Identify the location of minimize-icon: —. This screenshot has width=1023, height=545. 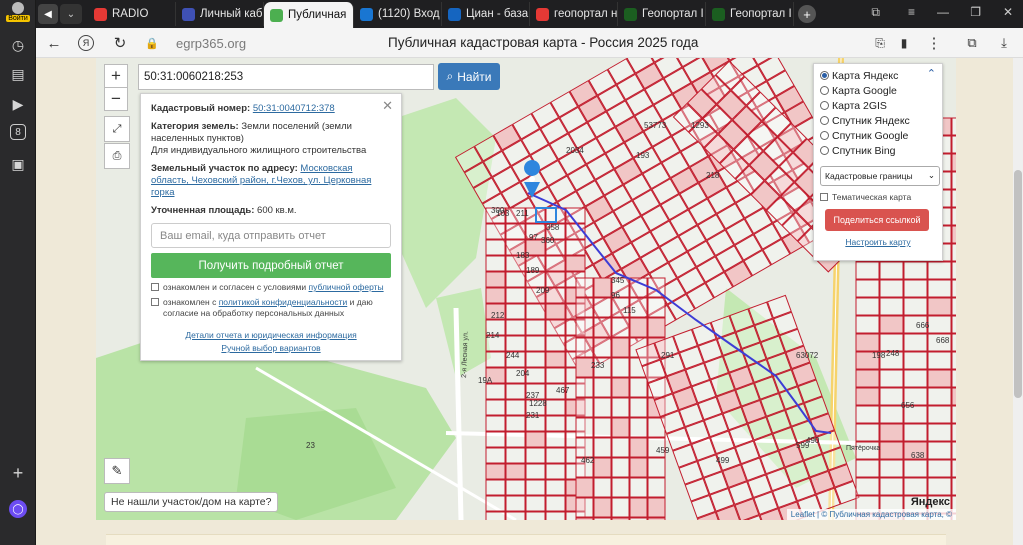
(943, 12).